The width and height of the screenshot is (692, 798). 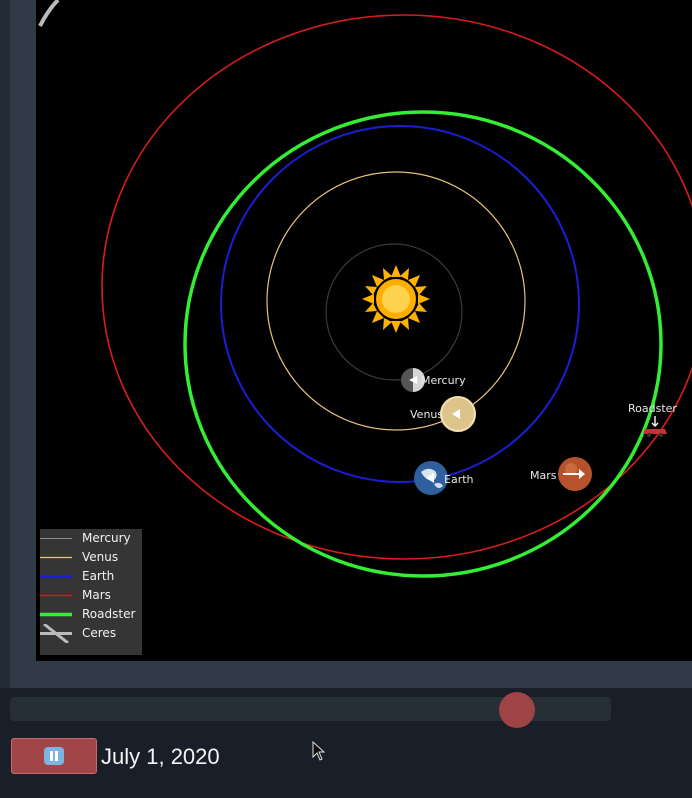 What do you see at coordinates (5, 344) in the screenshot?
I see `panel-rail` at bounding box center [5, 344].